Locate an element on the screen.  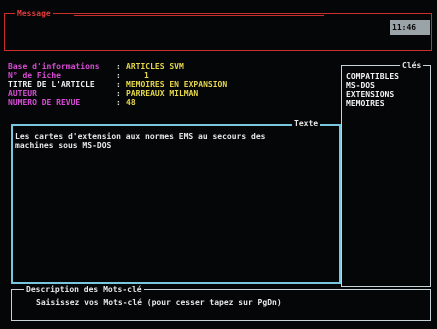
message-title: Message is located at coordinates (34, 13).